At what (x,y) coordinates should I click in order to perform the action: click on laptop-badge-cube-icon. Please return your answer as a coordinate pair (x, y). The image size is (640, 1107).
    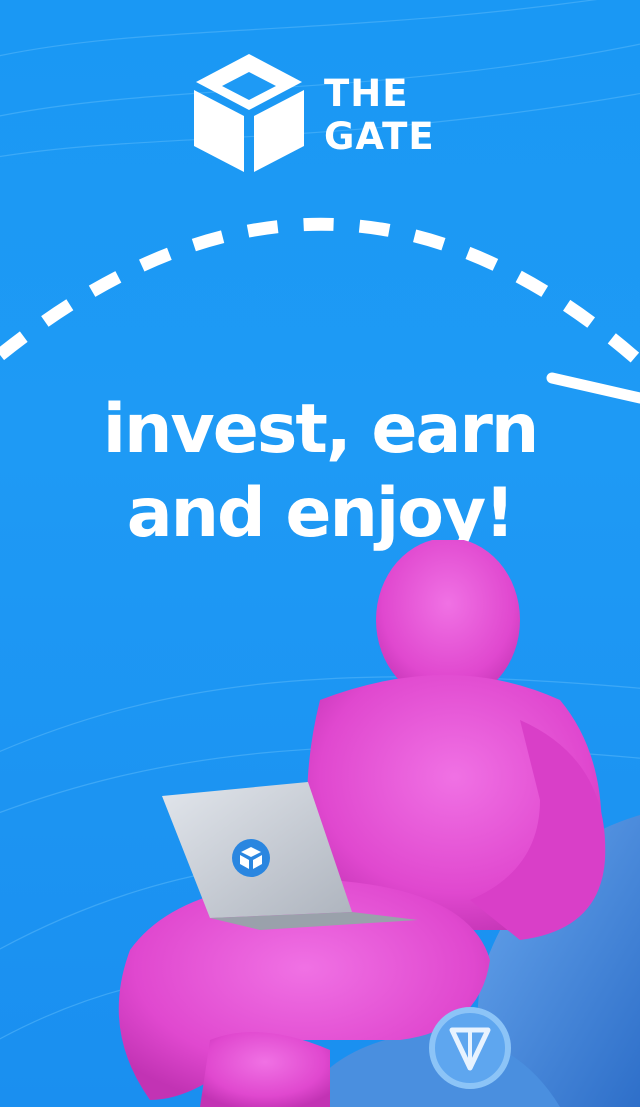
    Looking at the image, I should click on (251, 858).